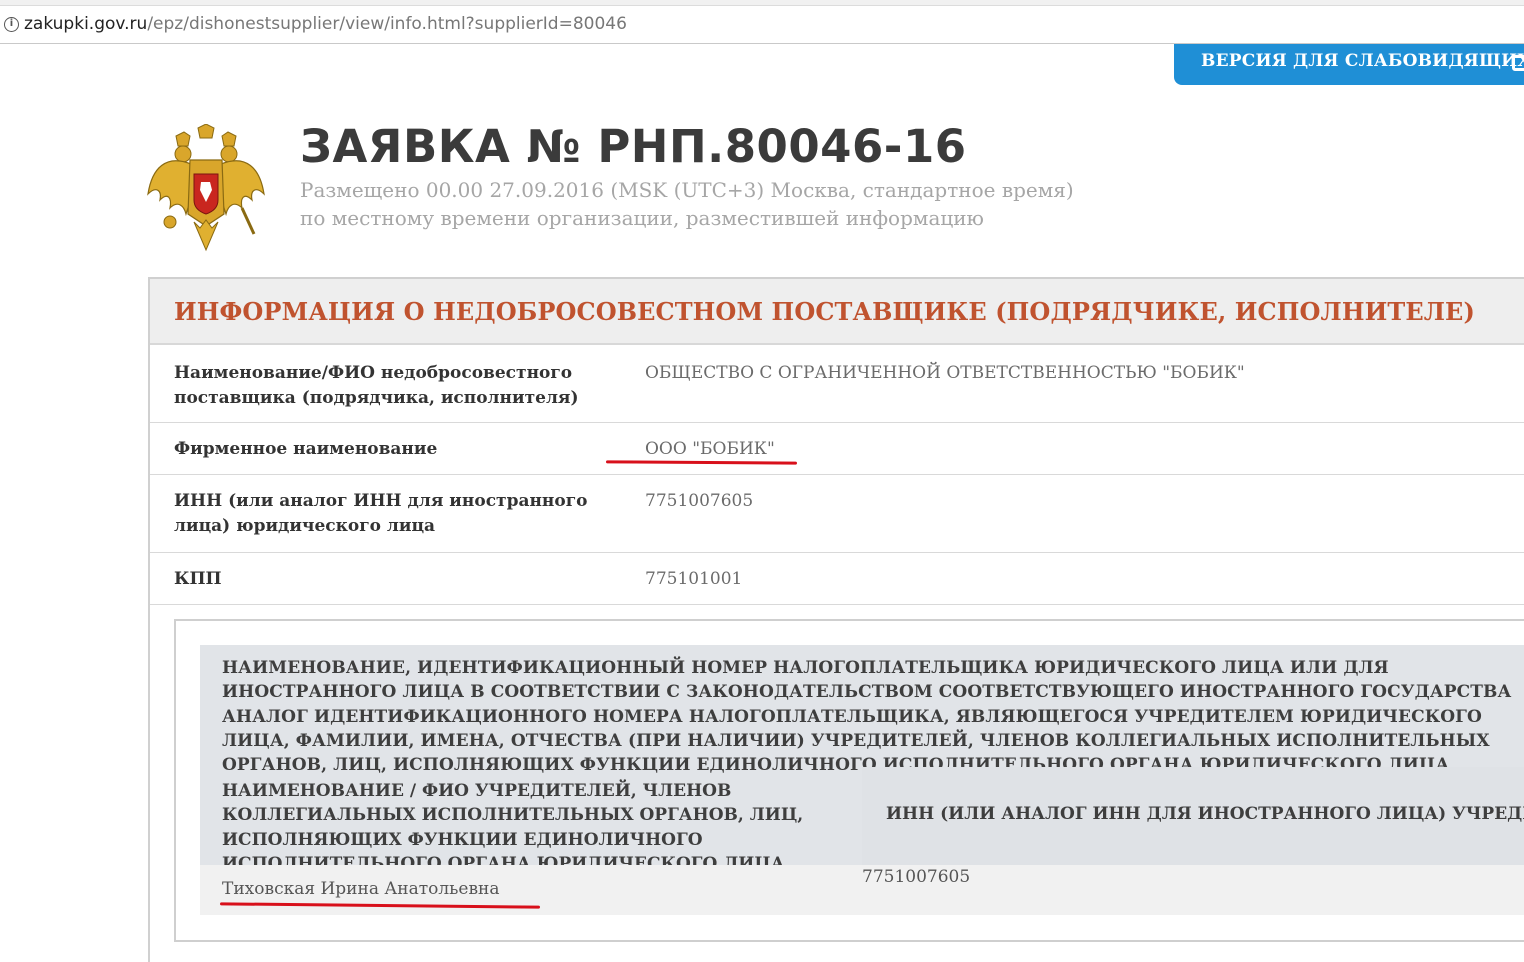 This screenshot has height=962, width=1524. What do you see at coordinates (11, 24) in the screenshot?
I see `info-icon: i` at bounding box center [11, 24].